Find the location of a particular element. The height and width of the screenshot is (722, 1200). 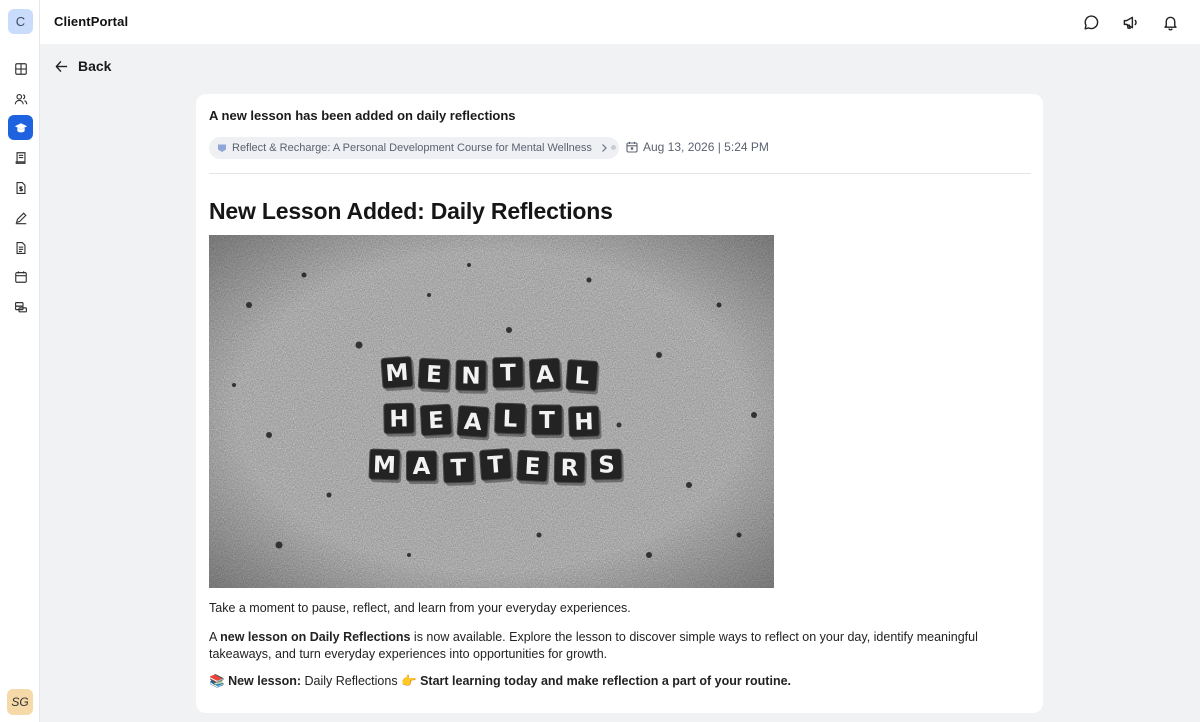

sidebar-item-signatures is located at coordinates (20, 217).